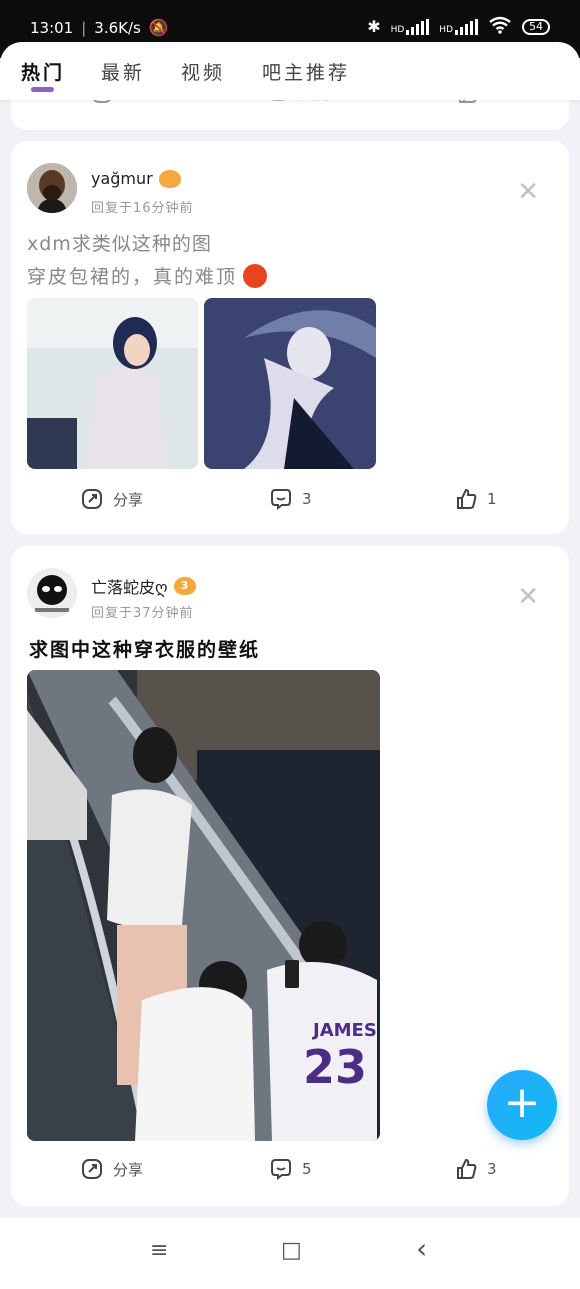 The height and width of the screenshot is (1289, 580). Describe the element at coordinates (203, 71) in the screenshot. I see `tab-video: 视频` at that location.